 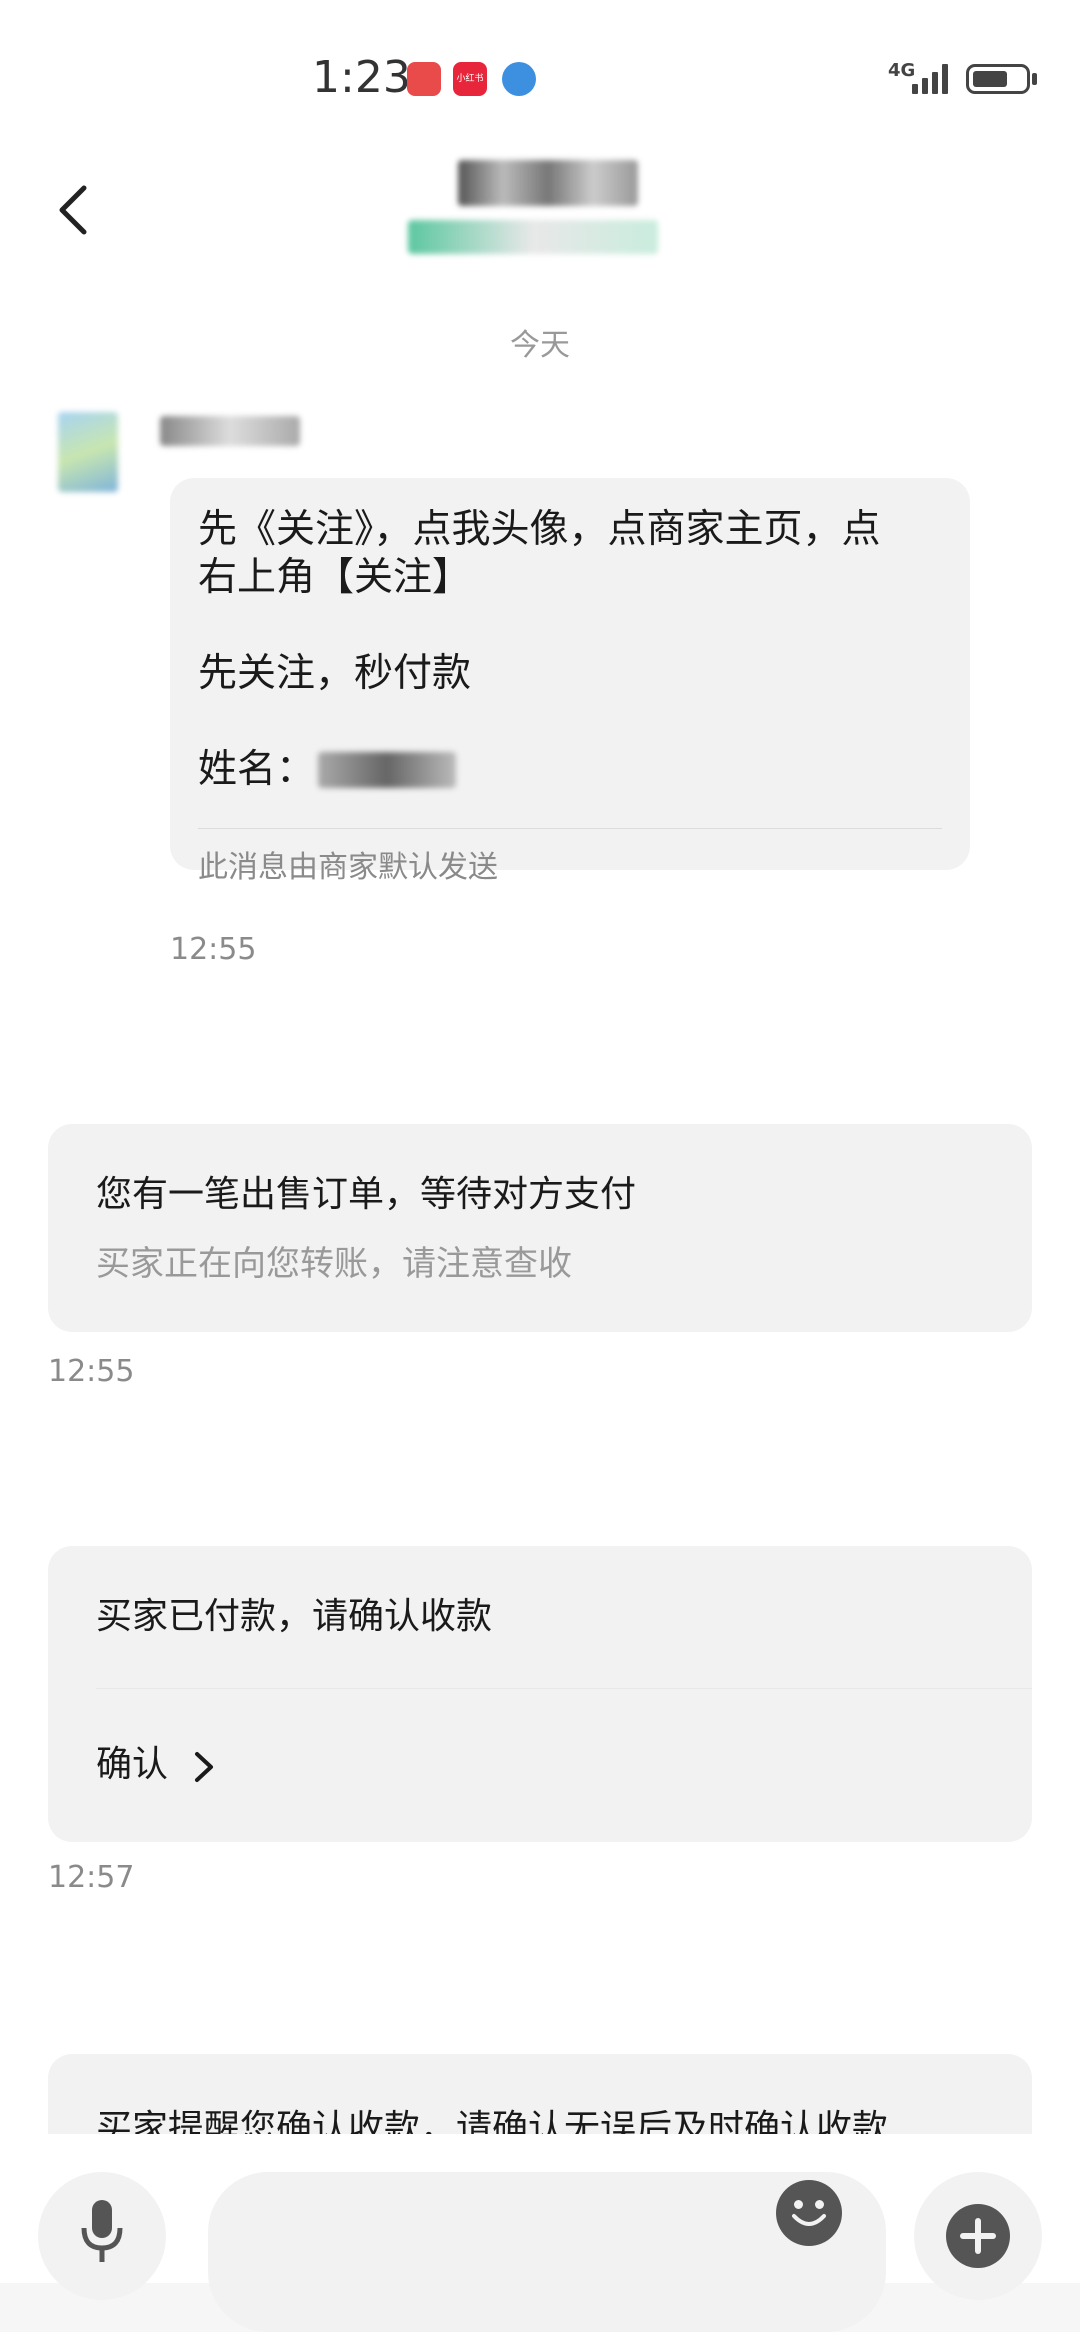 I want to click on emoji-icon, so click(x=809, y=2213).